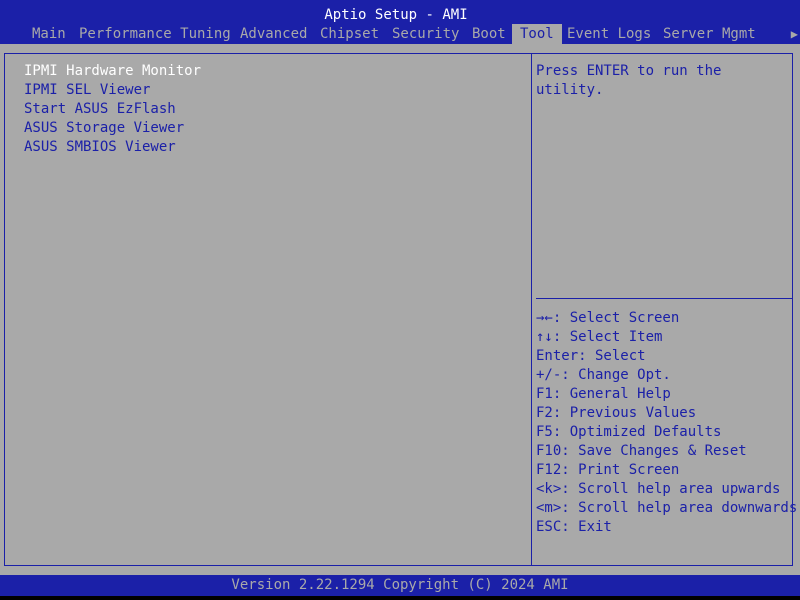  What do you see at coordinates (49, 34) in the screenshot?
I see `tab-main: Main` at bounding box center [49, 34].